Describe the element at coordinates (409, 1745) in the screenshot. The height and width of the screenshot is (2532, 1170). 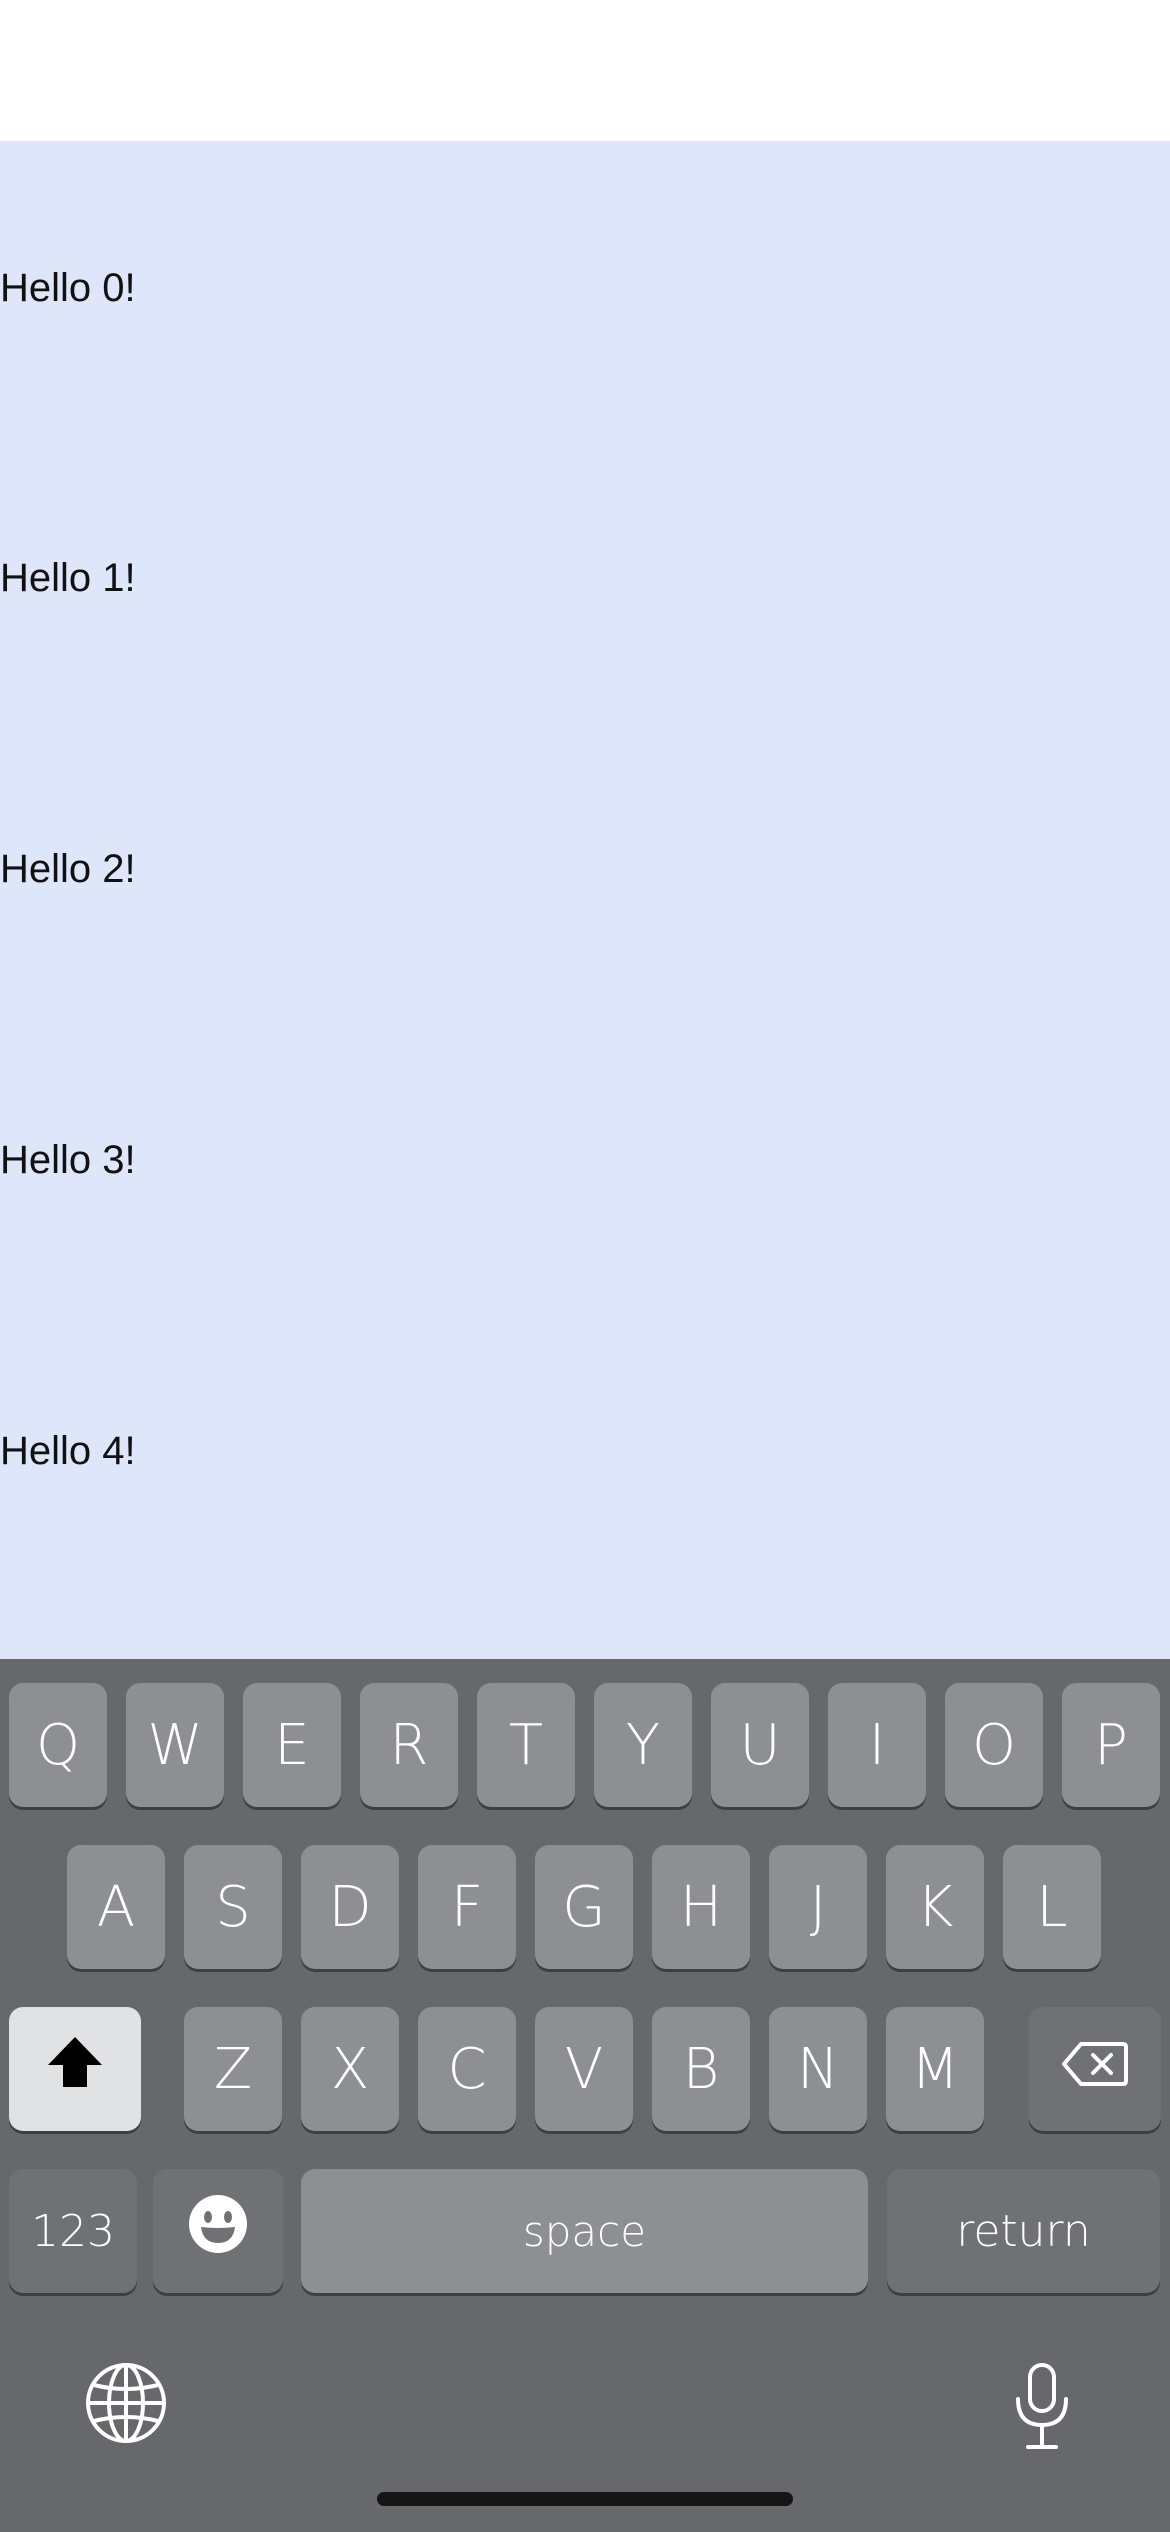
I see `key-r: R` at that location.